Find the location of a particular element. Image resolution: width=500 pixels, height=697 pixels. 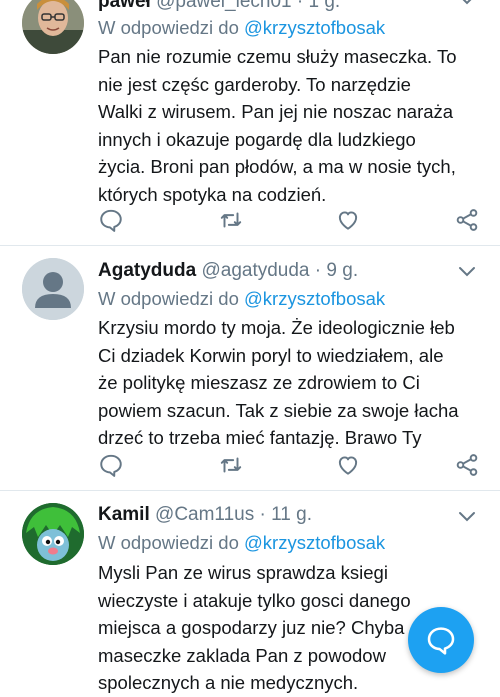

display-name: Agatyduda is located at coordinates (147, 270).